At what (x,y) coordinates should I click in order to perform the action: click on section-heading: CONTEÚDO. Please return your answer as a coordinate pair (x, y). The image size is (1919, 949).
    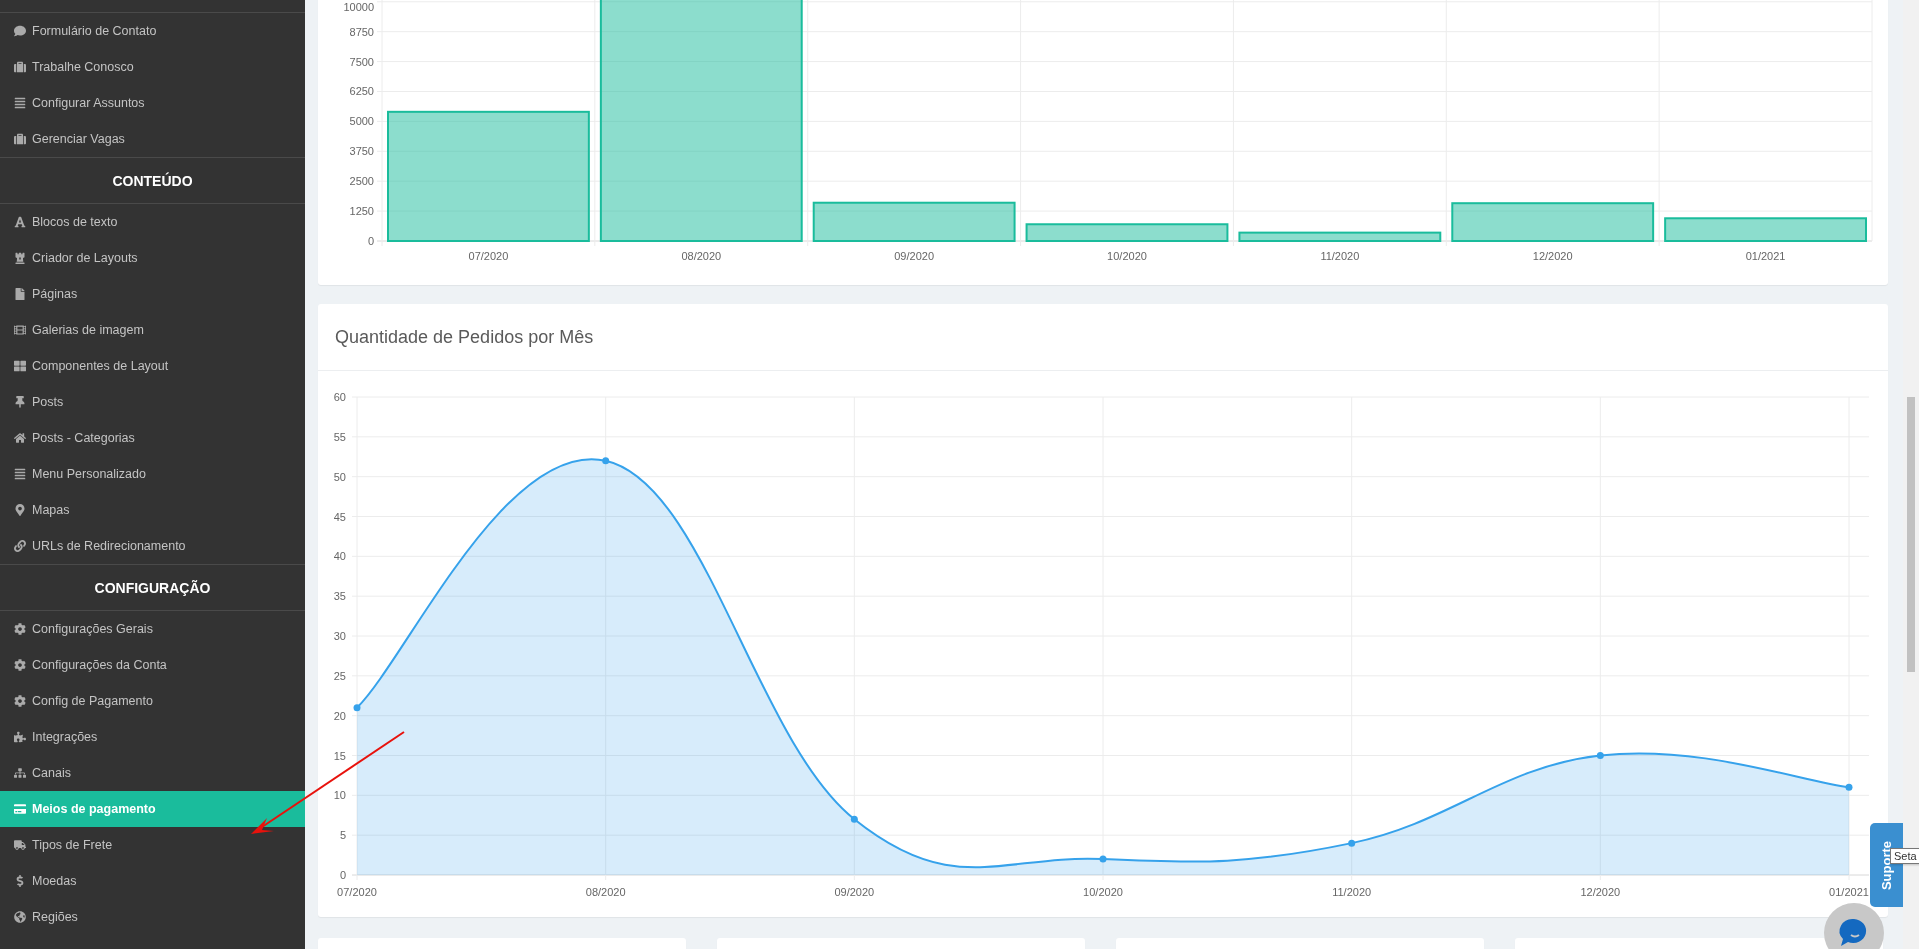
    Looking at the image, I should click on (152, 181).